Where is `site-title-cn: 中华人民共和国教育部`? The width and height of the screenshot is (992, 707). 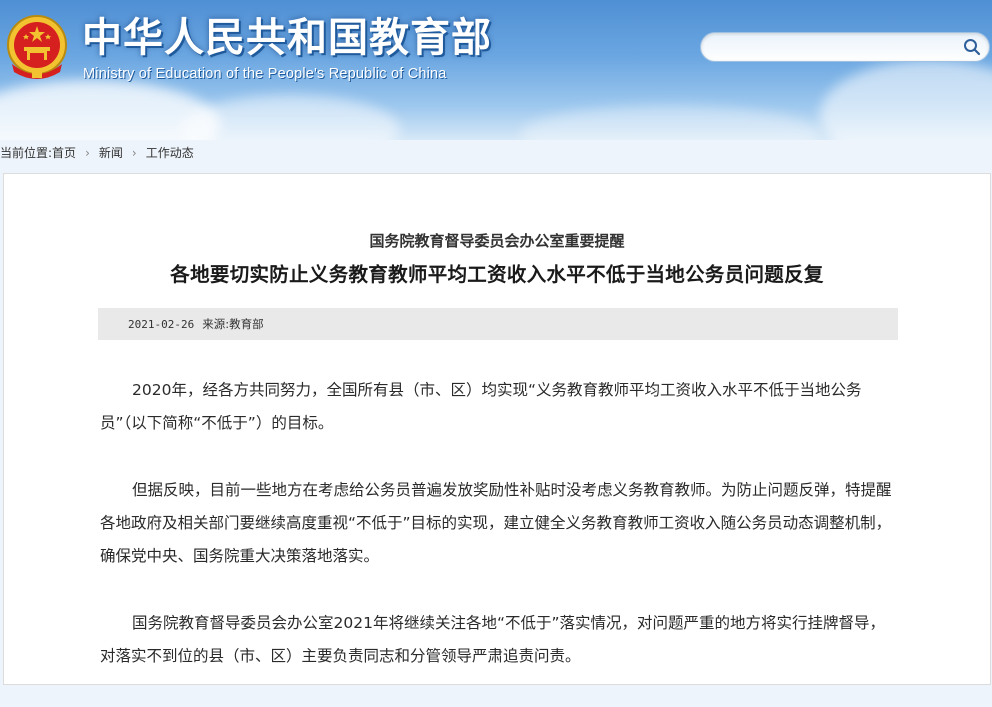 site-title-cn: 中华人民共和国教育部 is located at coordinates (287, 38).